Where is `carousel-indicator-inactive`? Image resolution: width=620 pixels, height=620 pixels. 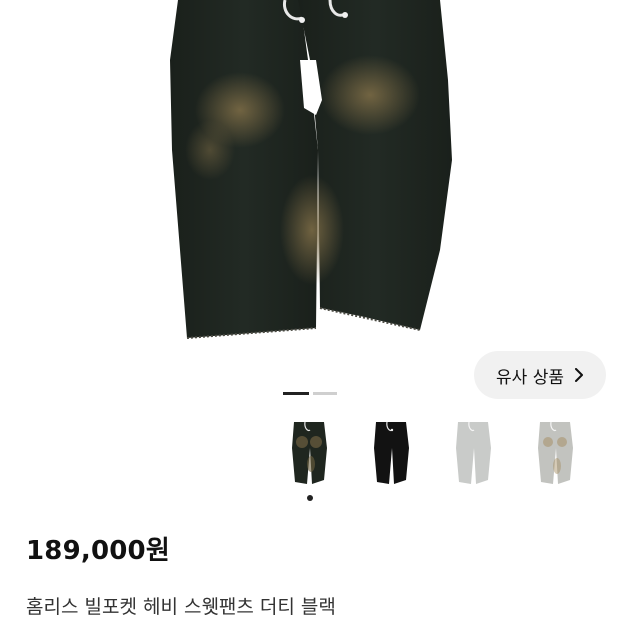 carousel-indicator-inactive is located at coordinates (325, 393).